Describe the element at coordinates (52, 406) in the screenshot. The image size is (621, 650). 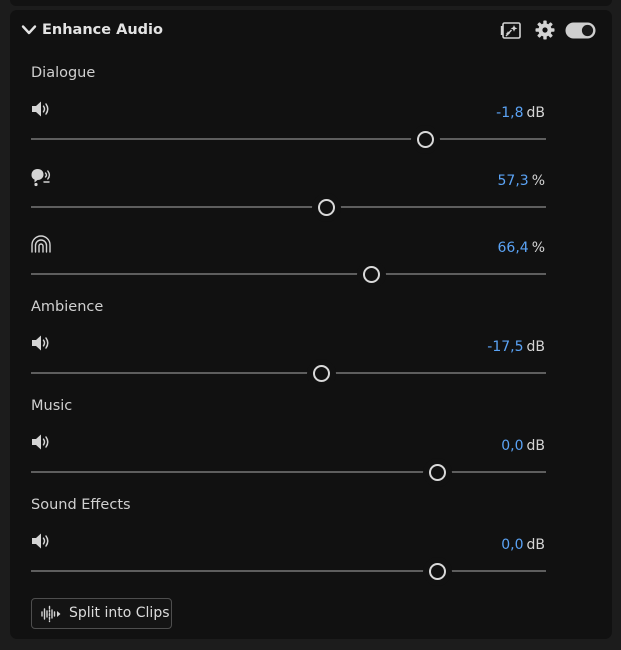
I see `section-label-music: Music` at that location.